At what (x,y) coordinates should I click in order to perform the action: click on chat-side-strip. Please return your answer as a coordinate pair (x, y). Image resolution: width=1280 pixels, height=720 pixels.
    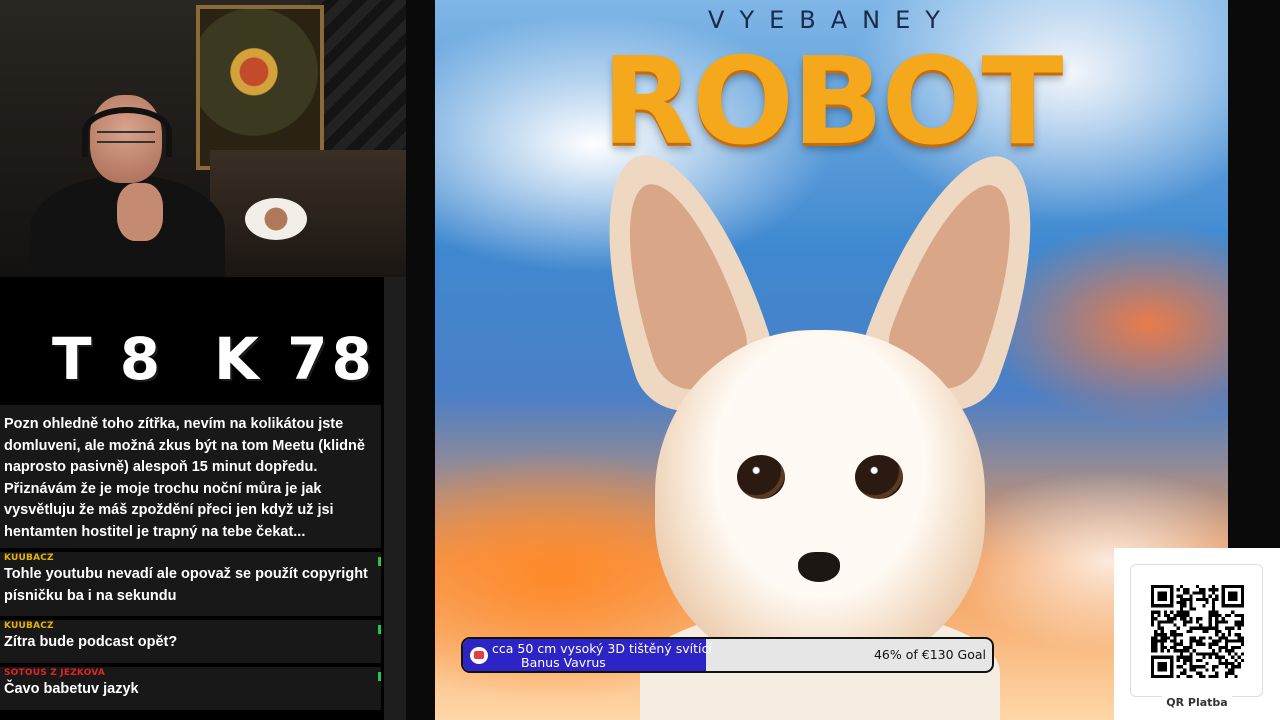
    Looking at the image, I should click on (395, 498).